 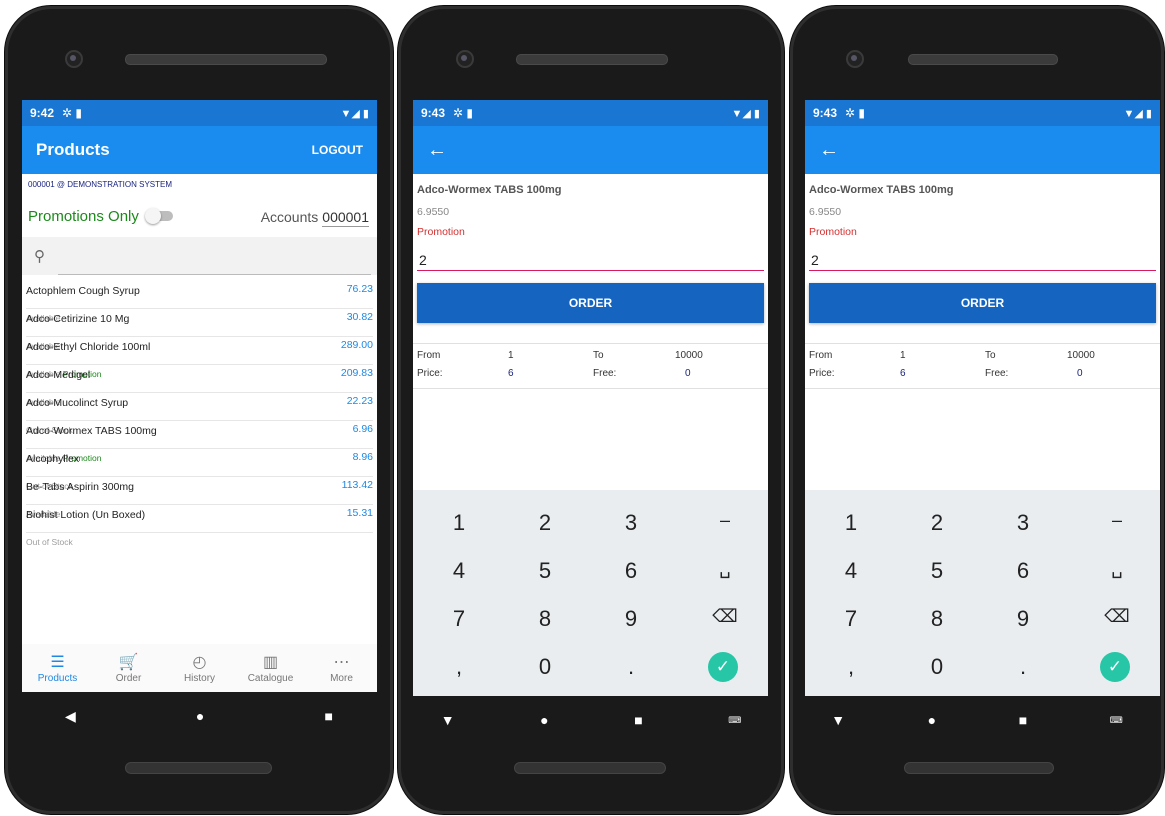 I want to click on settings-icon: ✲ ▮, so click(x=855, y=113).